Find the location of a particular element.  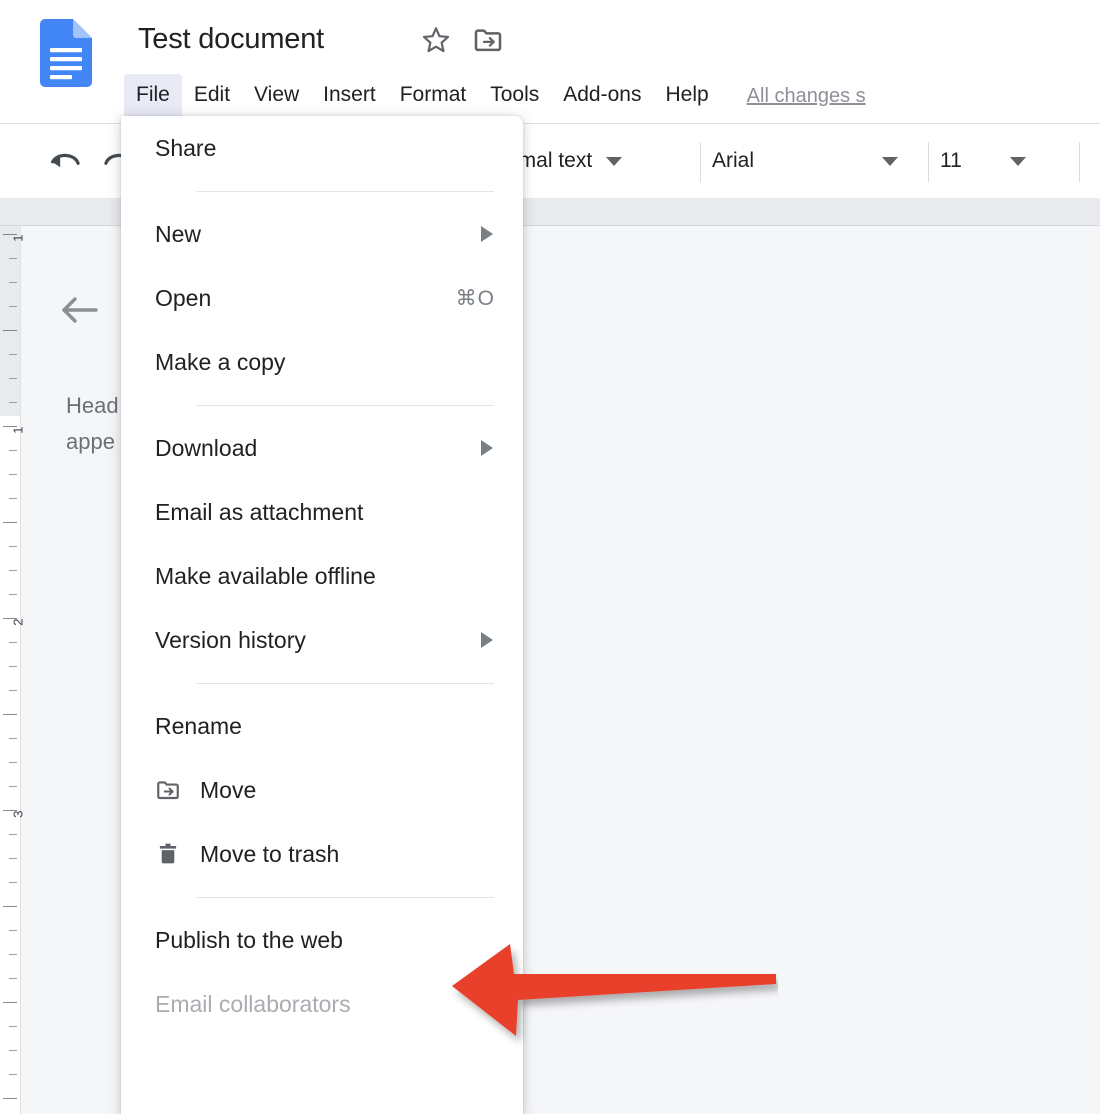

file-menu-item-move-to-trash: Move to trash is located at coordinates (322, 854).